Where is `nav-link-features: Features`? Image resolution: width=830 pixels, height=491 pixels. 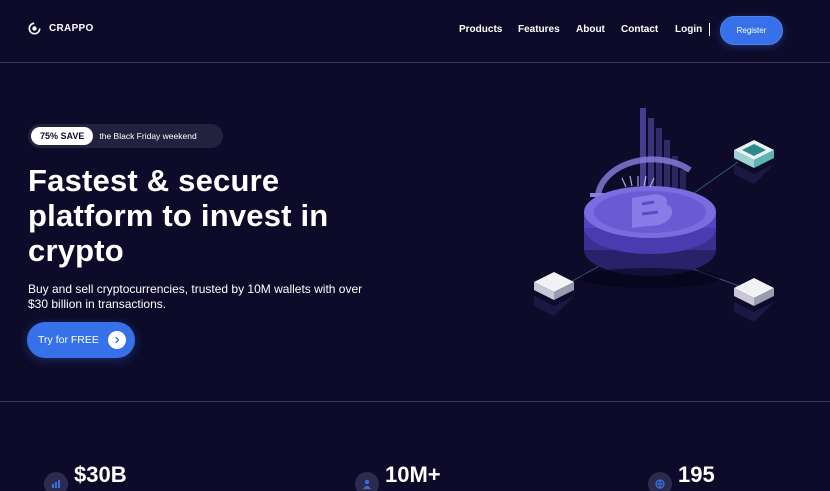
nav-link-features: Features is located at coordinates (539, 29).